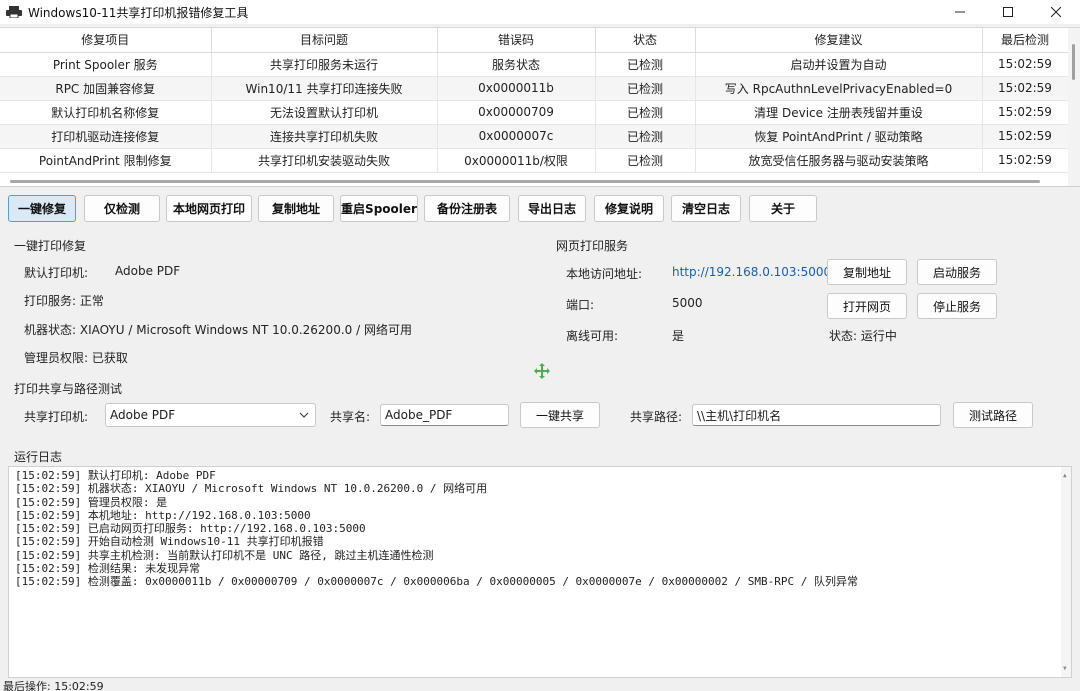  What do you see at coordinates (106, 40) in the screenshot?
I see `column-header: 修复项目` at bounding box center [106, 40].